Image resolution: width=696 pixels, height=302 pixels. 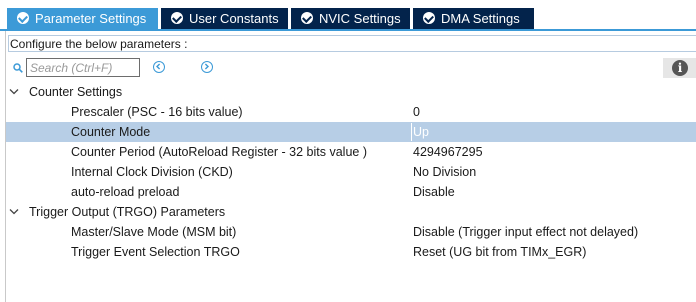 I want to click on chevron-right-icon, so click(x=207, y=66).